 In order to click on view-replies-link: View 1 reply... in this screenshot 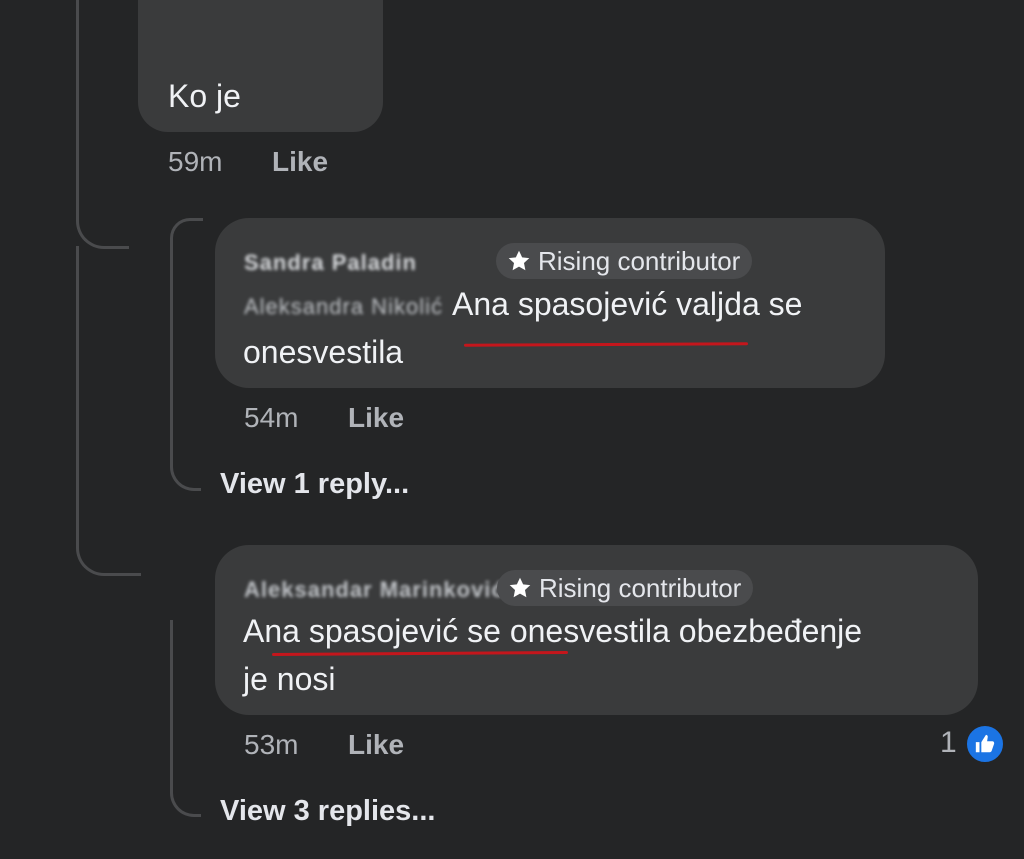, I will do `click(314, 484)`.